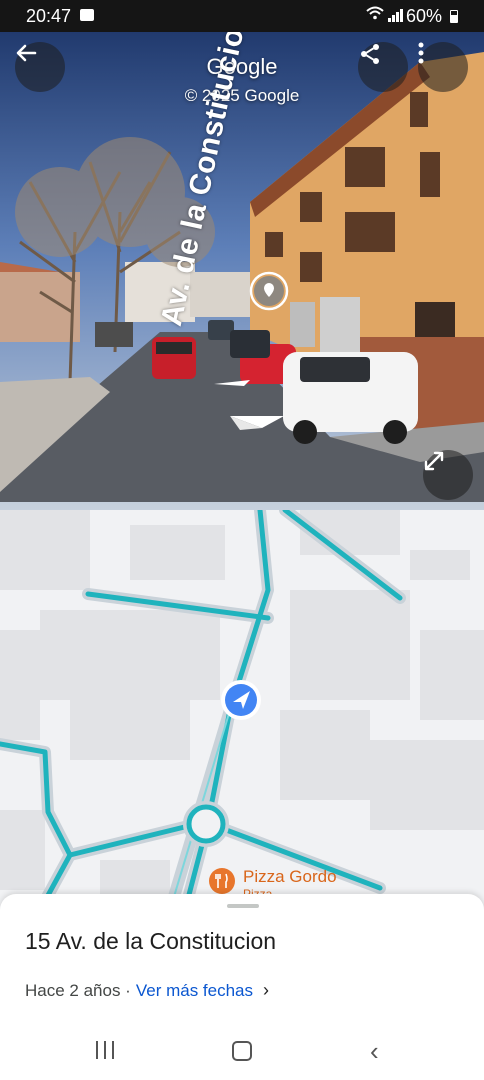 This screenshot has width=484, height=1080. What do you see at coordinates (443, 67) in the screenshot?
I see `more-options-button` at bounding box center [443, 67].